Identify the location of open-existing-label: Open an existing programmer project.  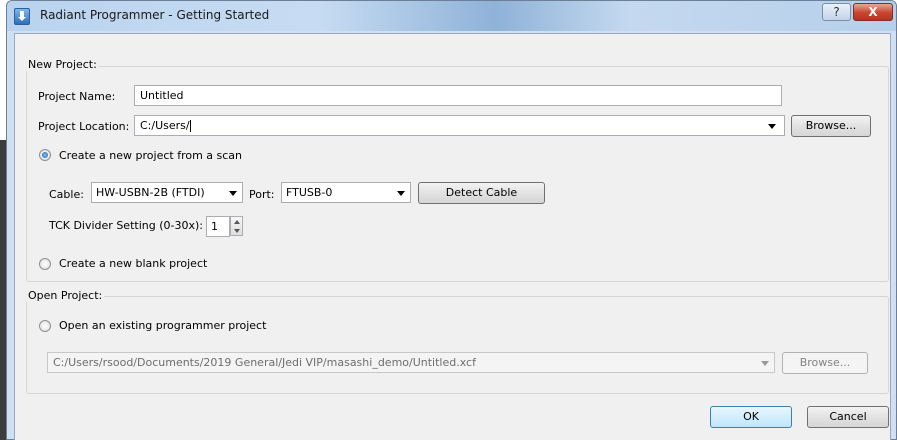
(162, 326).